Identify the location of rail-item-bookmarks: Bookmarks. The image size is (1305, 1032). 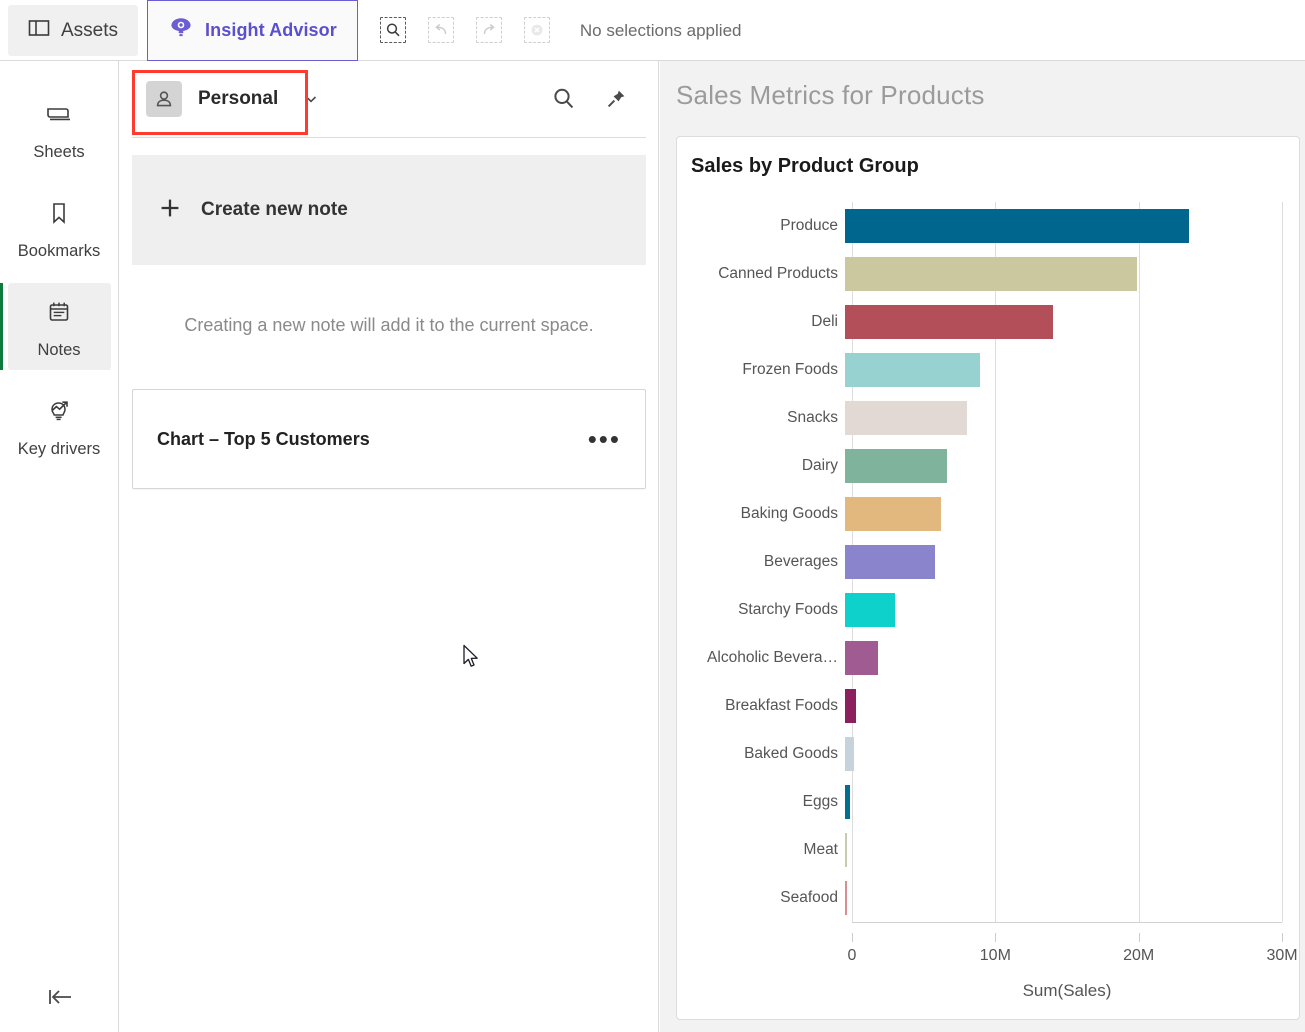
(59, 227).